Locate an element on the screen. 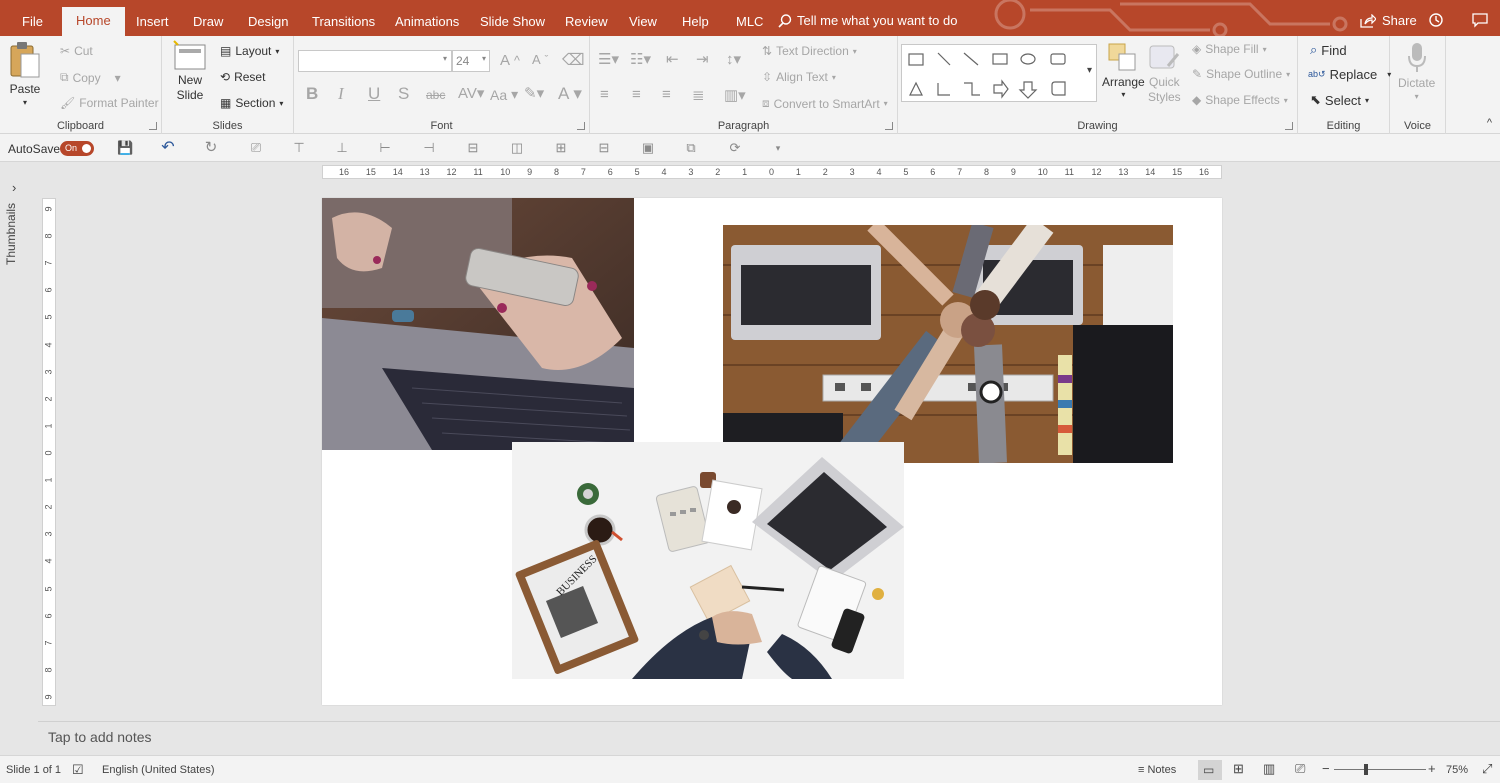 The height and width of the screenshot is (783, 1500). text-direction-button: ⇅ Text Direction ▾ is located at coordinates (809, 51).